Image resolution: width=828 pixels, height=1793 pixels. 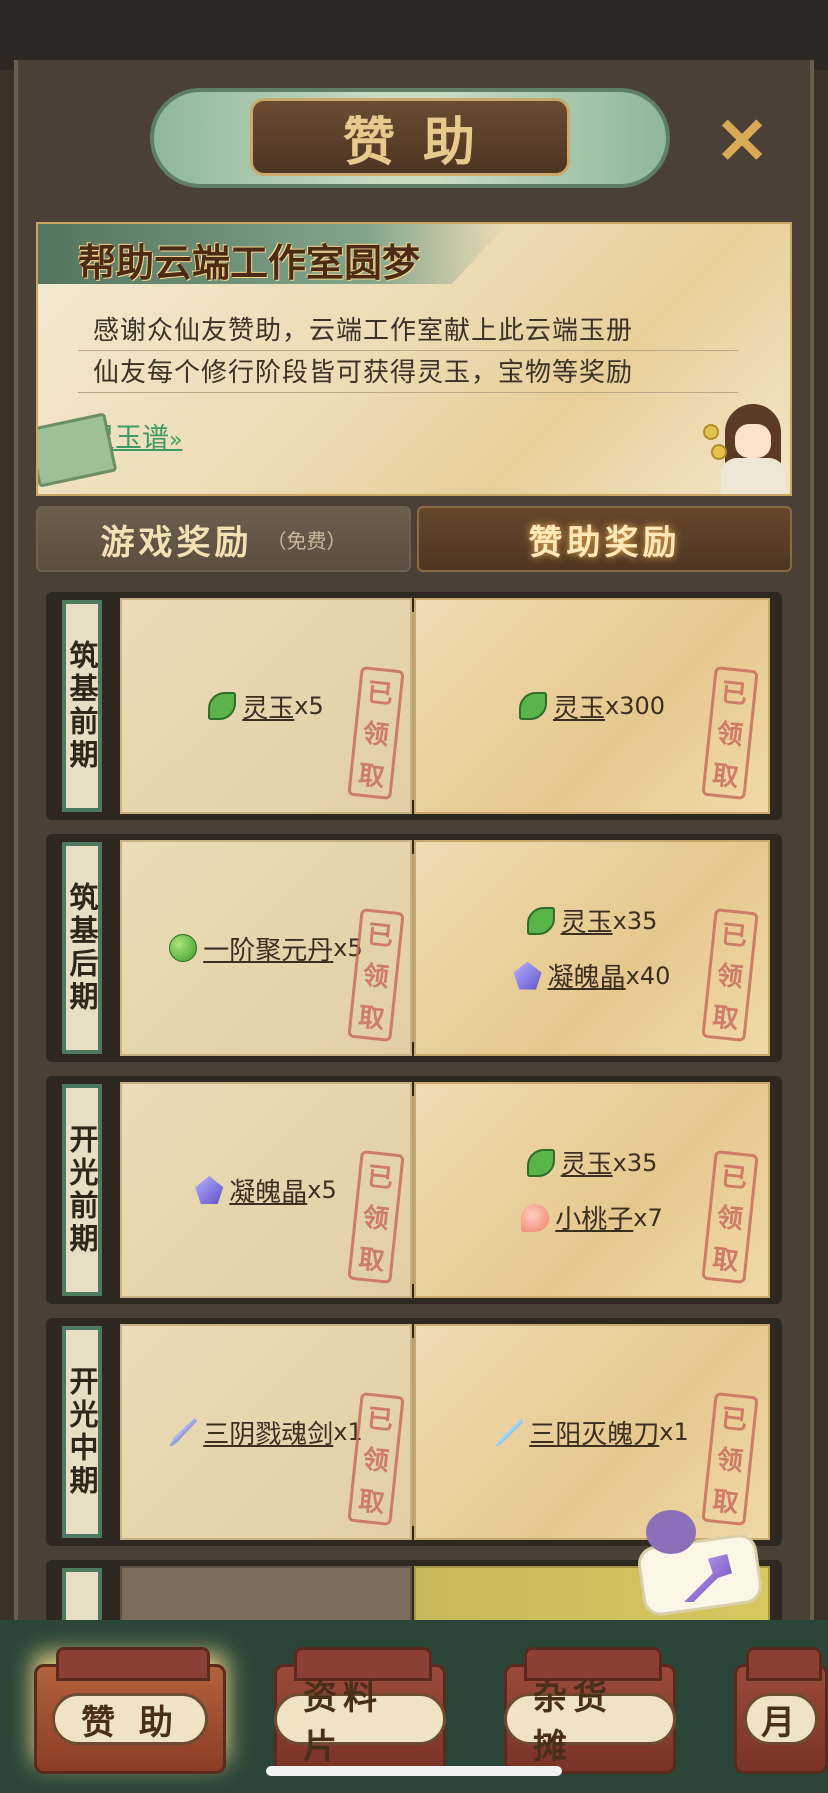 I want to click on chevron-right-icon: », so click(x=176, y=440).